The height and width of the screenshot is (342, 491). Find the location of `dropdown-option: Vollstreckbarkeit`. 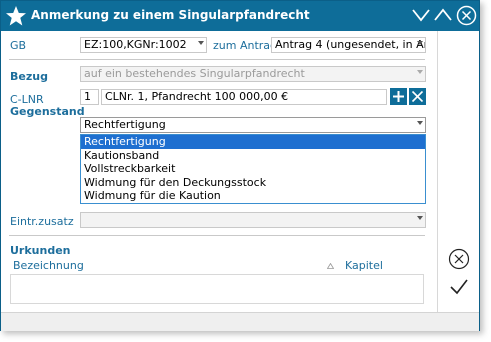

dropdown-option: Vollstreckbarkeit is located at coordinates (253, 169).